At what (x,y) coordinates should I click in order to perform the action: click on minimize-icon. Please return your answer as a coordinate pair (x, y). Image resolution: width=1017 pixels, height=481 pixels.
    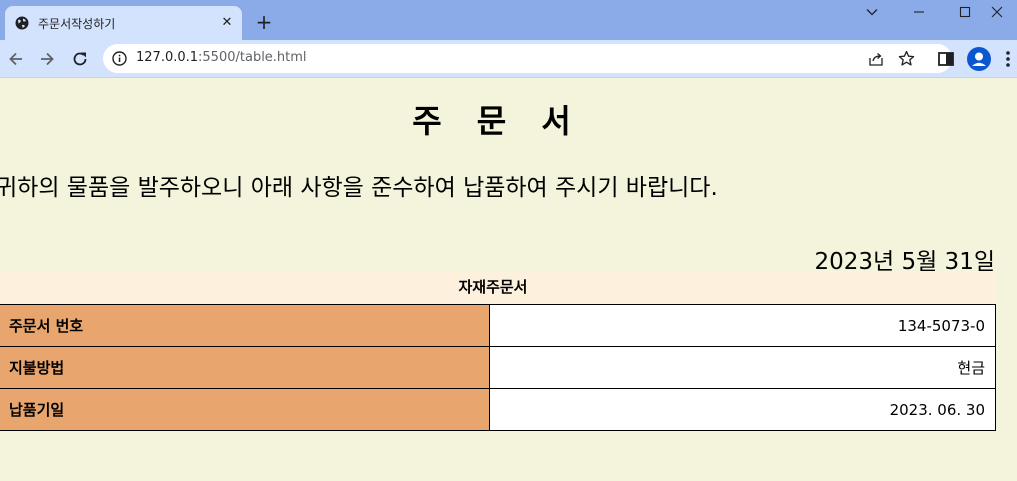
    Looking at the image, I should click on (919, 12).